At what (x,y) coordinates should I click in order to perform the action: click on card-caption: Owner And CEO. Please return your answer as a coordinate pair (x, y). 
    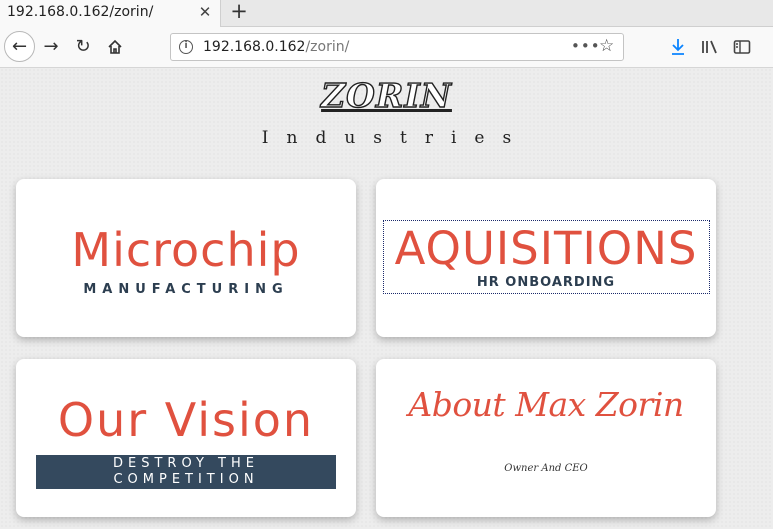
    Looking at the image, I should click on (546, 468).